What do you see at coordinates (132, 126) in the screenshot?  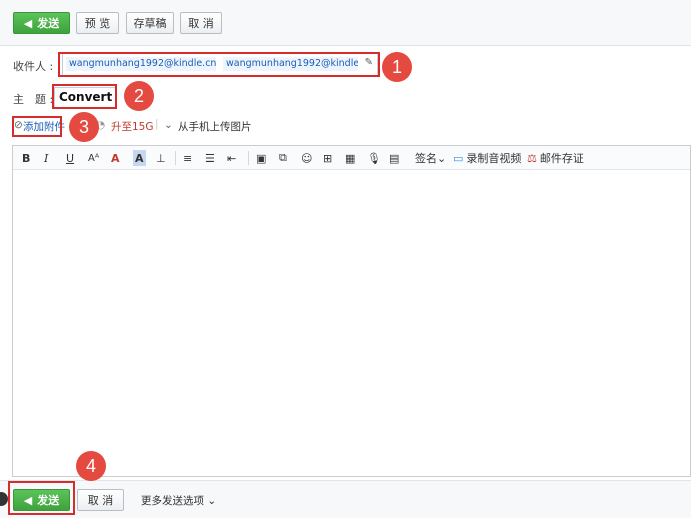 I see `upgrade-storage-link: 升至15G` at bounding box center [132, 126].